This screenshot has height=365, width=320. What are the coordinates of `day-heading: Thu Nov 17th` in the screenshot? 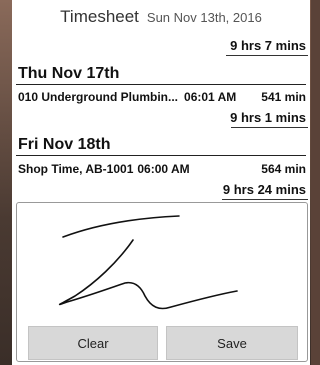 It's located at (69, 73).